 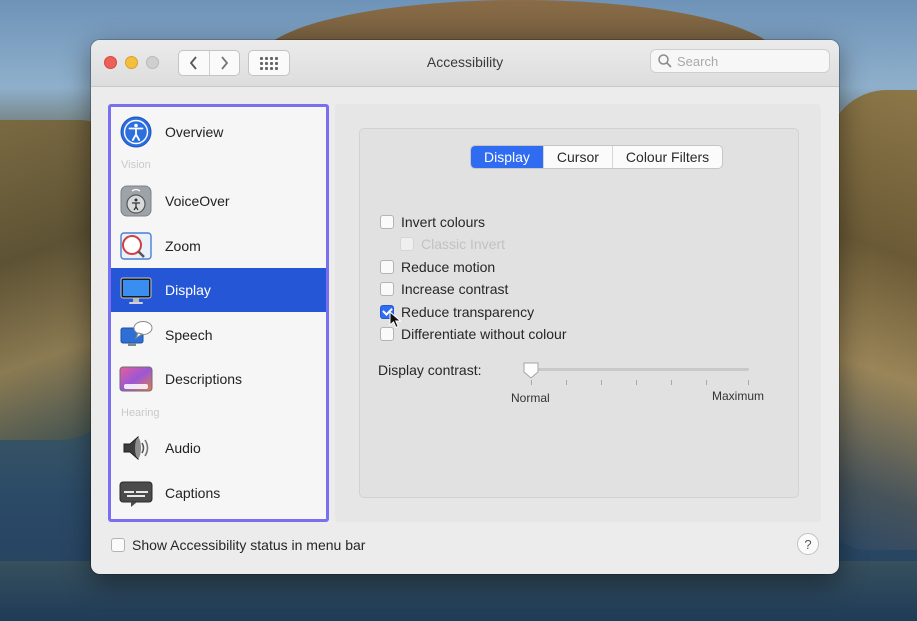 What do you see at coordinates (218, 448) in the screenshot?
I see `sidebar-item-audio: Audio` at bounding box center [218, 448].